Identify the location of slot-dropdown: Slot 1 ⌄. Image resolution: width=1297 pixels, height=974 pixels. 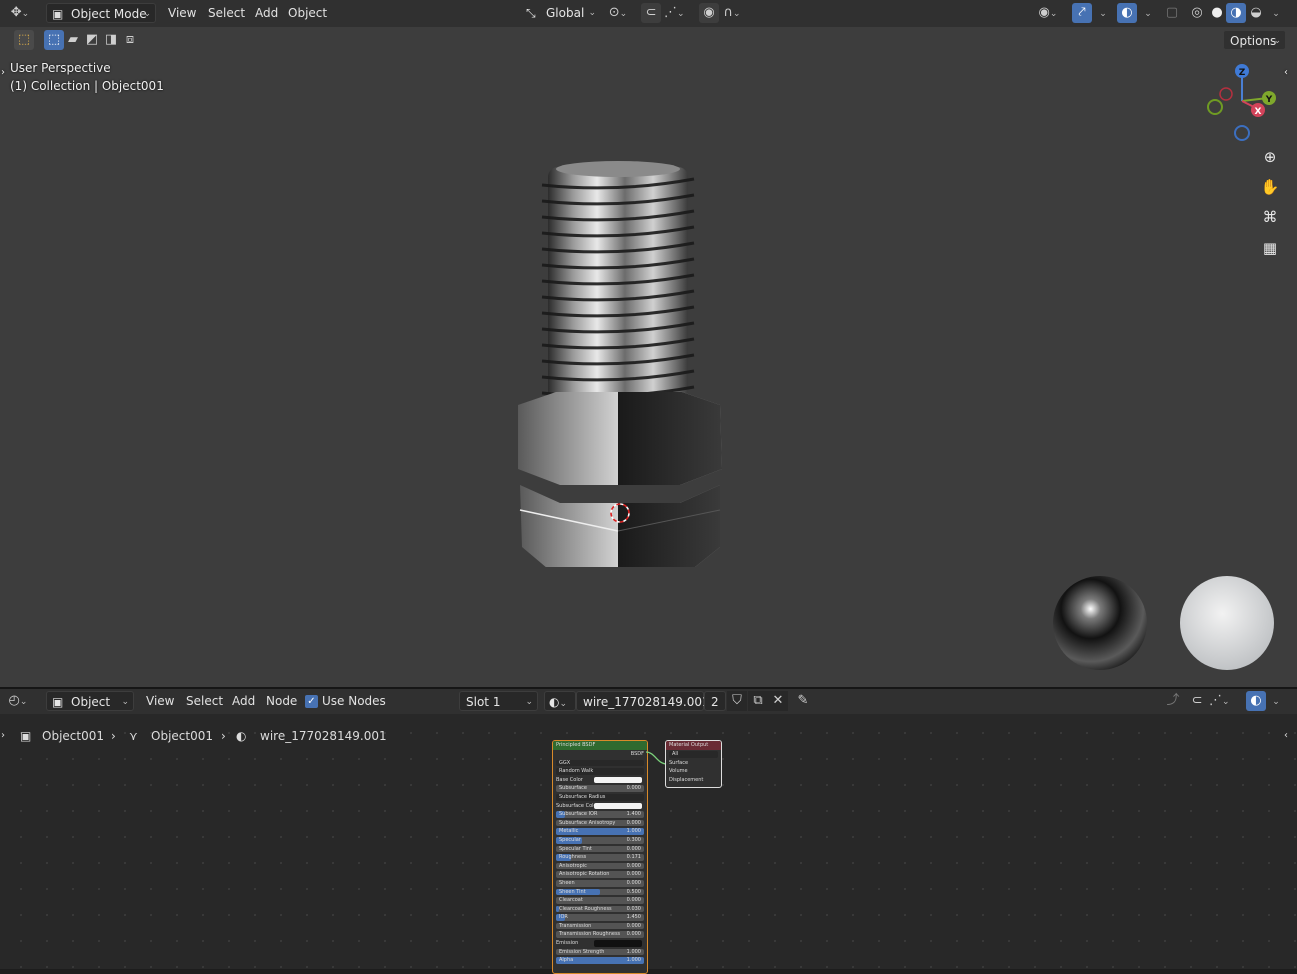
(498, 701).